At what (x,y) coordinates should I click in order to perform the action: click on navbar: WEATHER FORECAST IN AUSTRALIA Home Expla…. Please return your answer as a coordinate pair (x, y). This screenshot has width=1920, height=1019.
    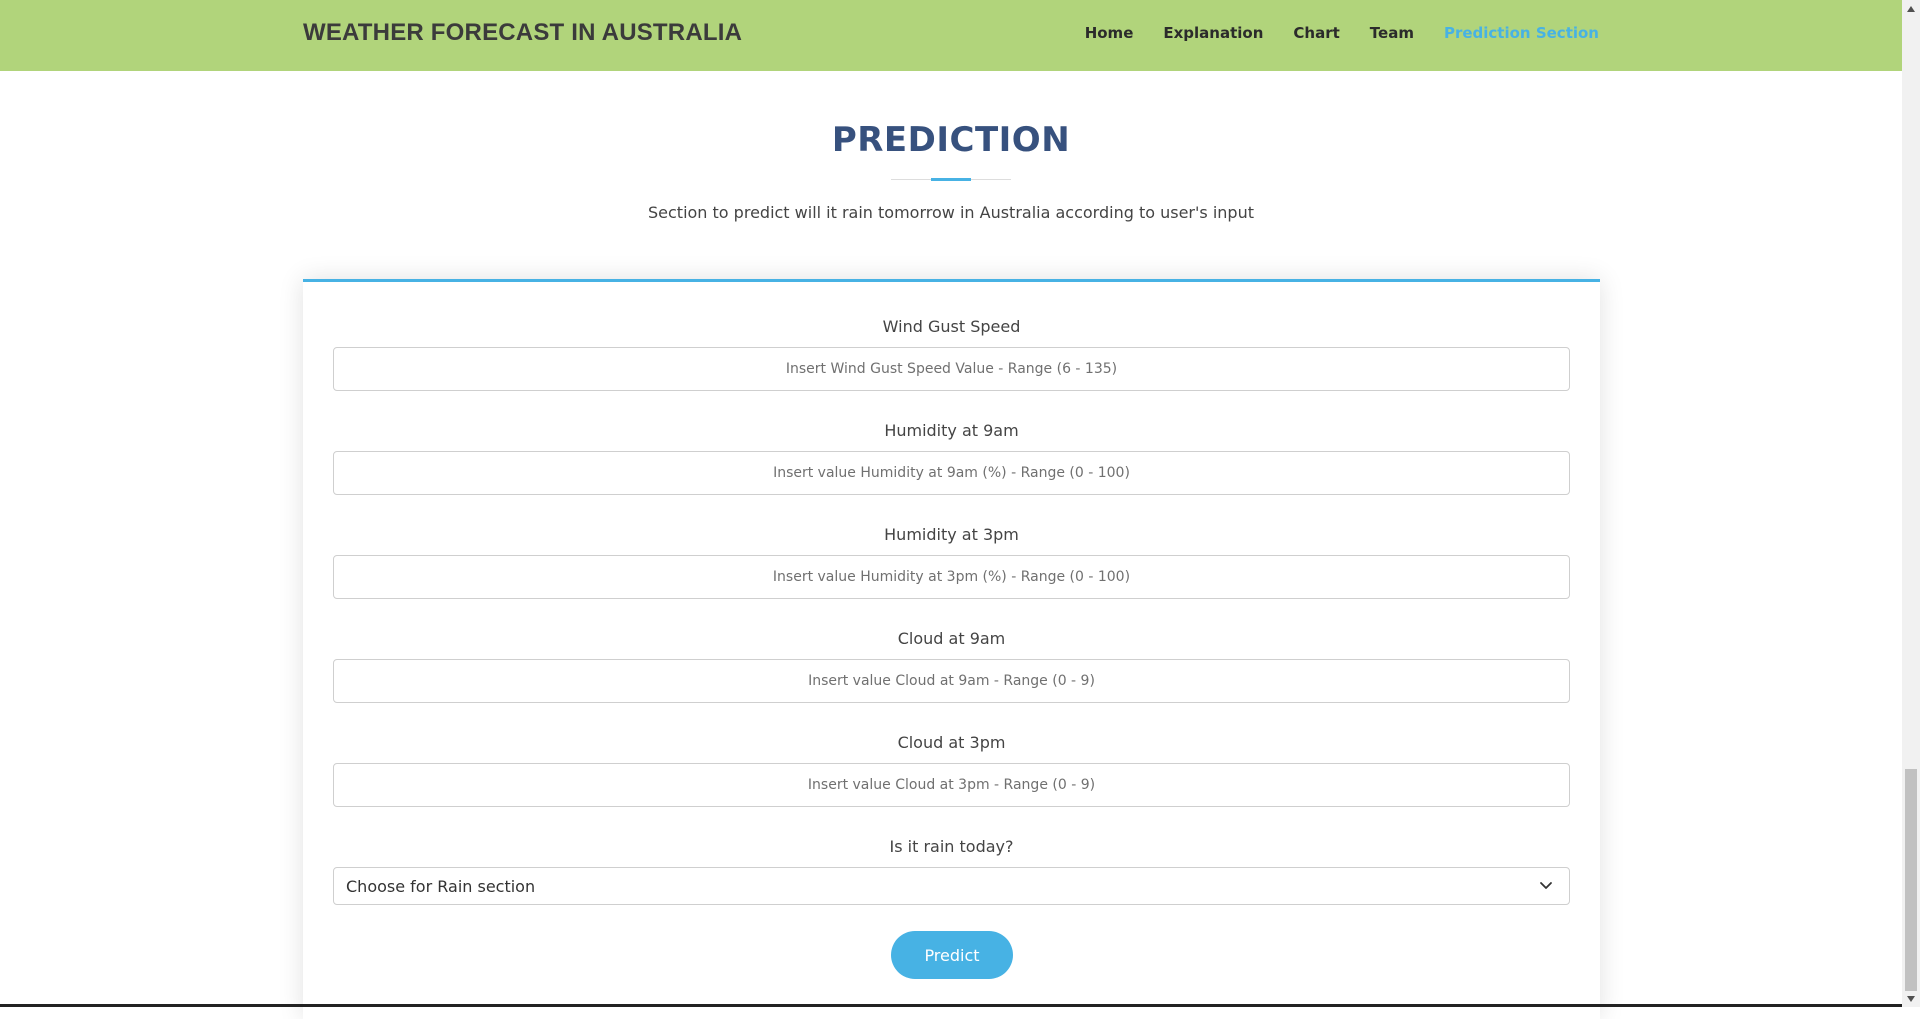
    Looking at the image, I should click on (951, 35).